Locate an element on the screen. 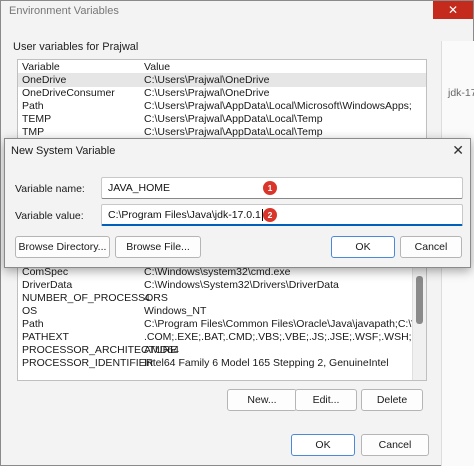  list-item: OneDrive C:\Users\Prajwal\OneDrive is located at coordinates (222, 80).